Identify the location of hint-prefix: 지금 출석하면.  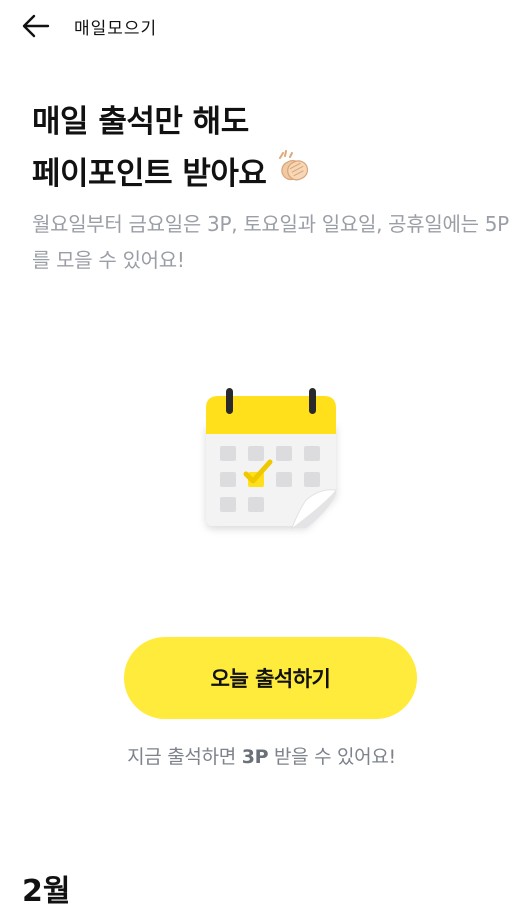
(184, 757).